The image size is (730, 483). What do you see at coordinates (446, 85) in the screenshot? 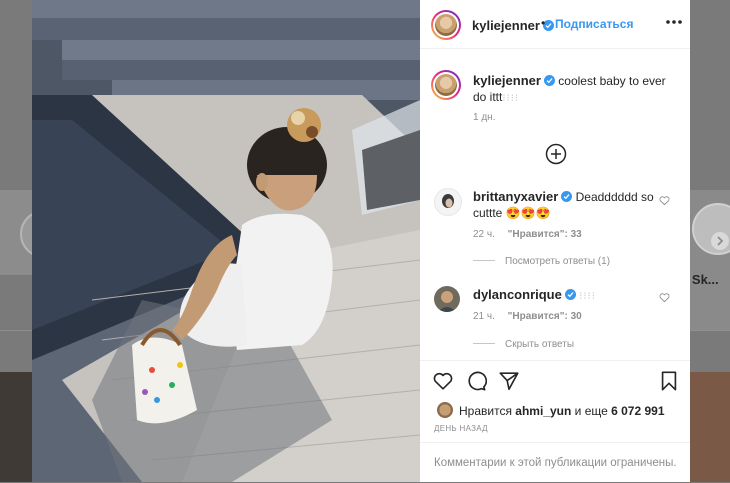
I see `caption-author-avatar` at bounding box center [446, 85].